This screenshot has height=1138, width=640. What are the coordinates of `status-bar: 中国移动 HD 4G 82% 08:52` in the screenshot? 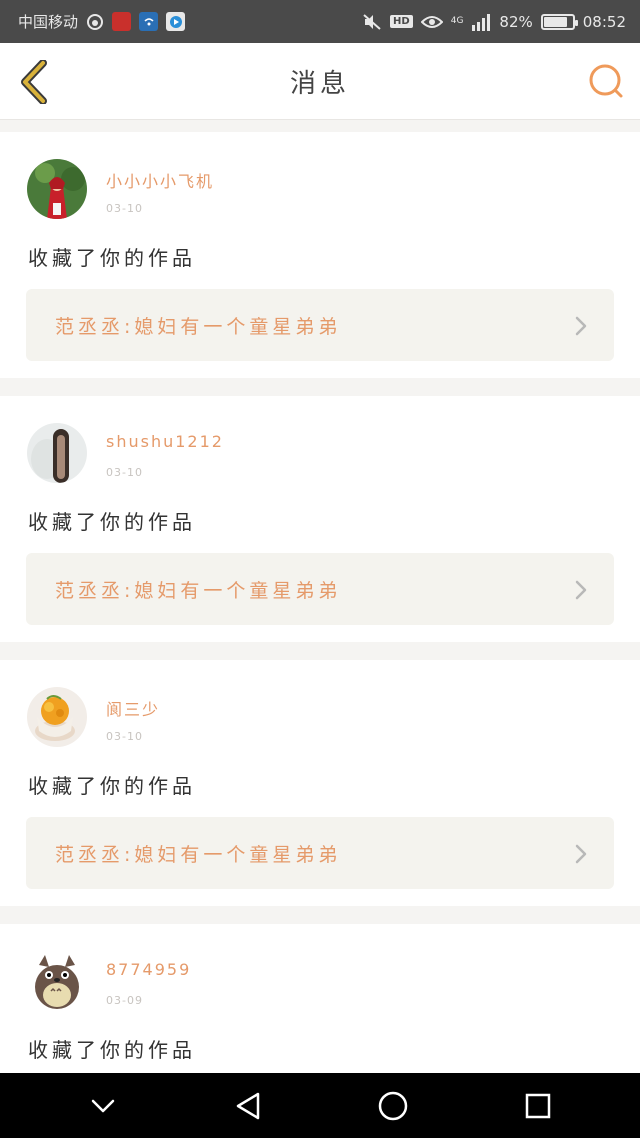 It's located at (320, 21).